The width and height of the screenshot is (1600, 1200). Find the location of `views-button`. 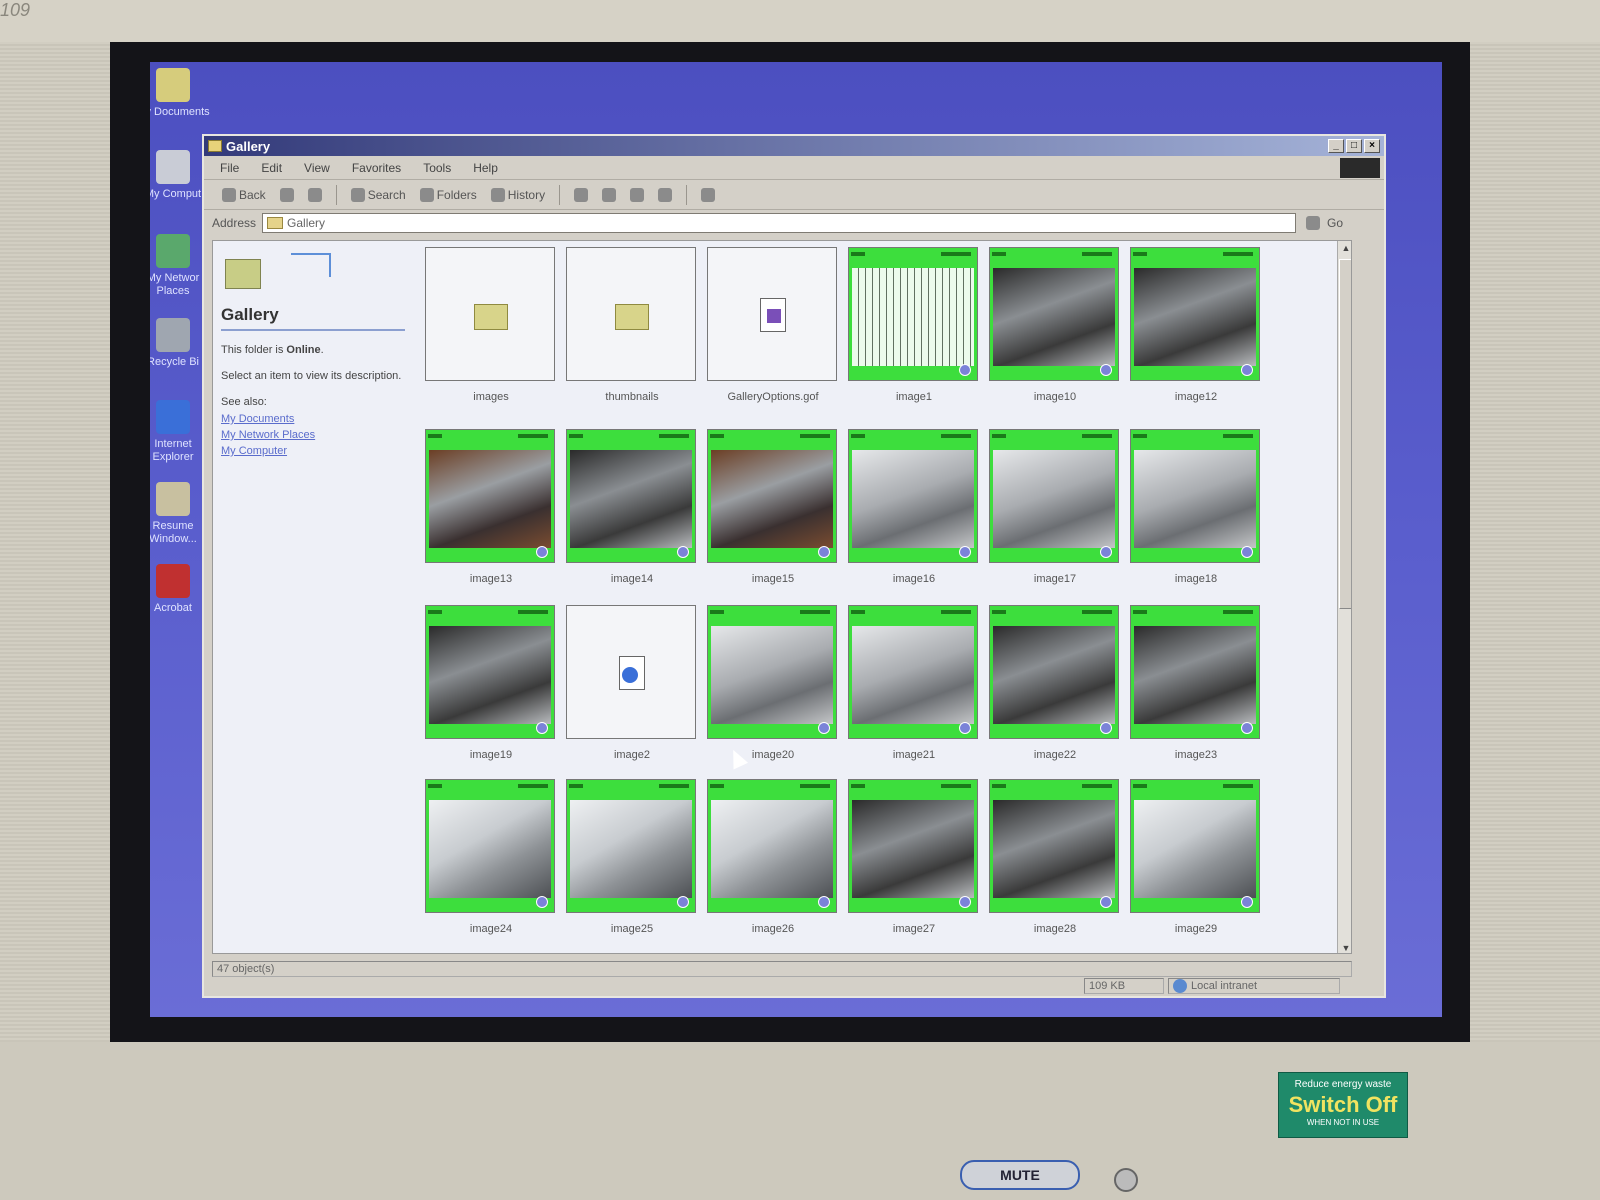

views-button is located at coordinates (708, 195).